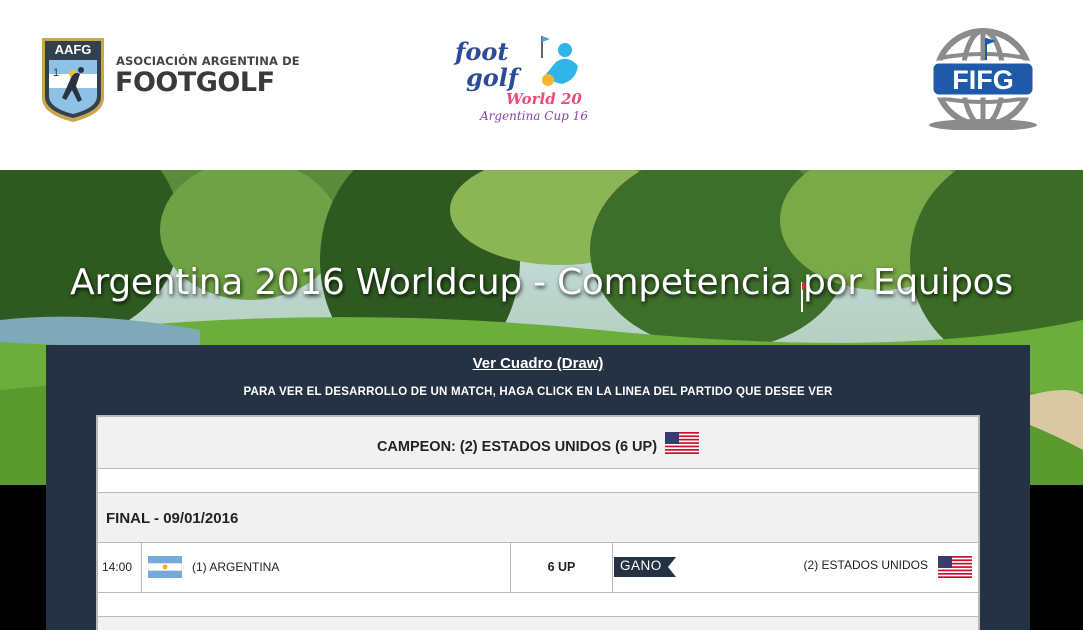  I want to click on aafg-name-line2: FOOTGOLF, so click(195, 82).